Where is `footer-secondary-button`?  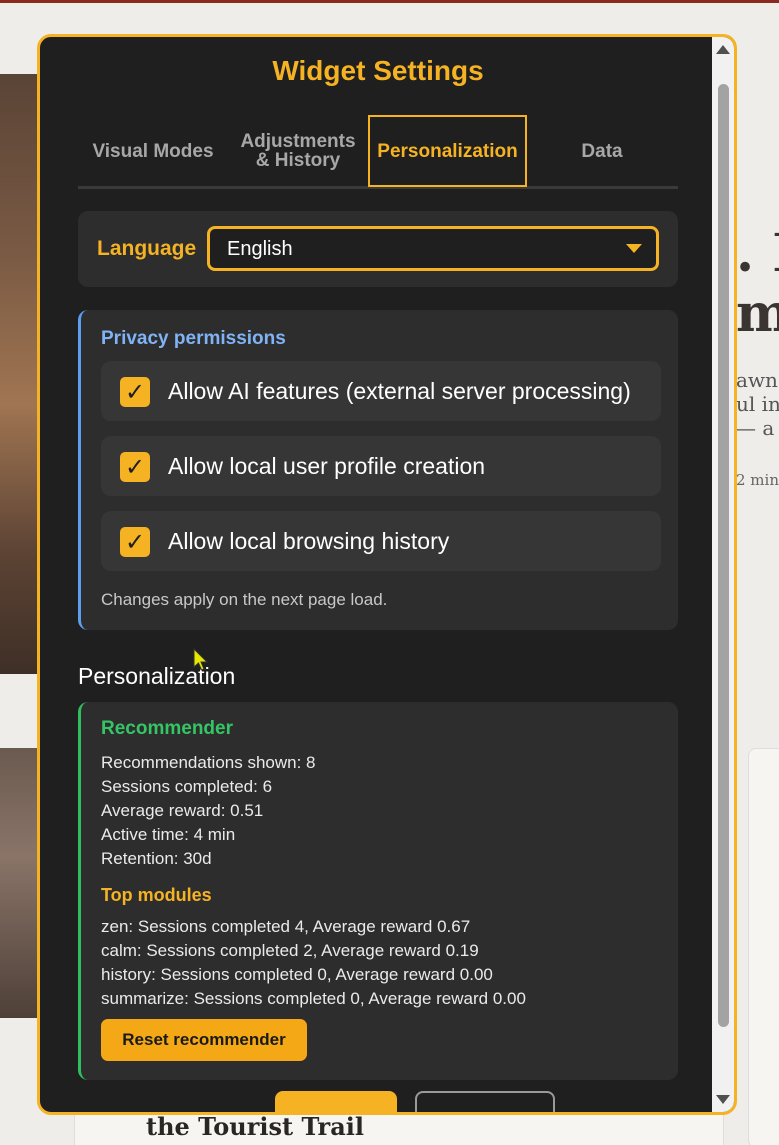
footer-secondary-button is located at coordinates (485, 1101).